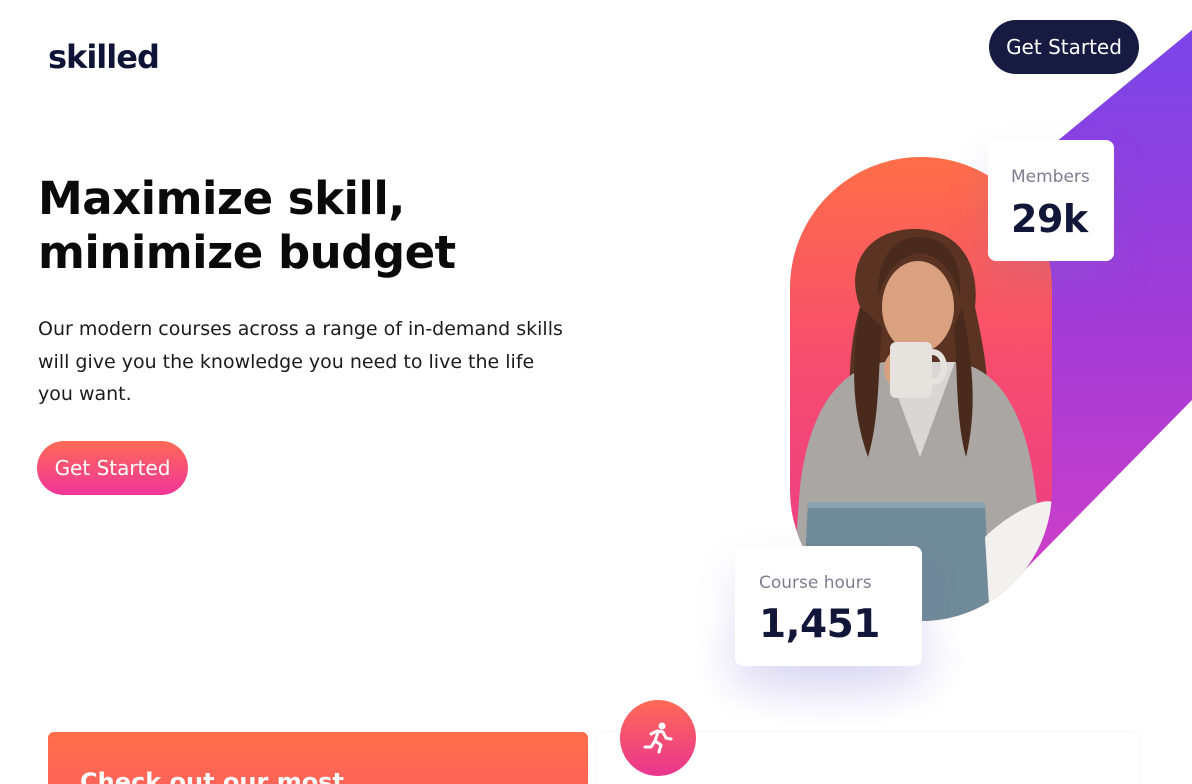 The image size is (1192, 784). I want to click on courses-card-title: Check out our most, so click(212, 776).